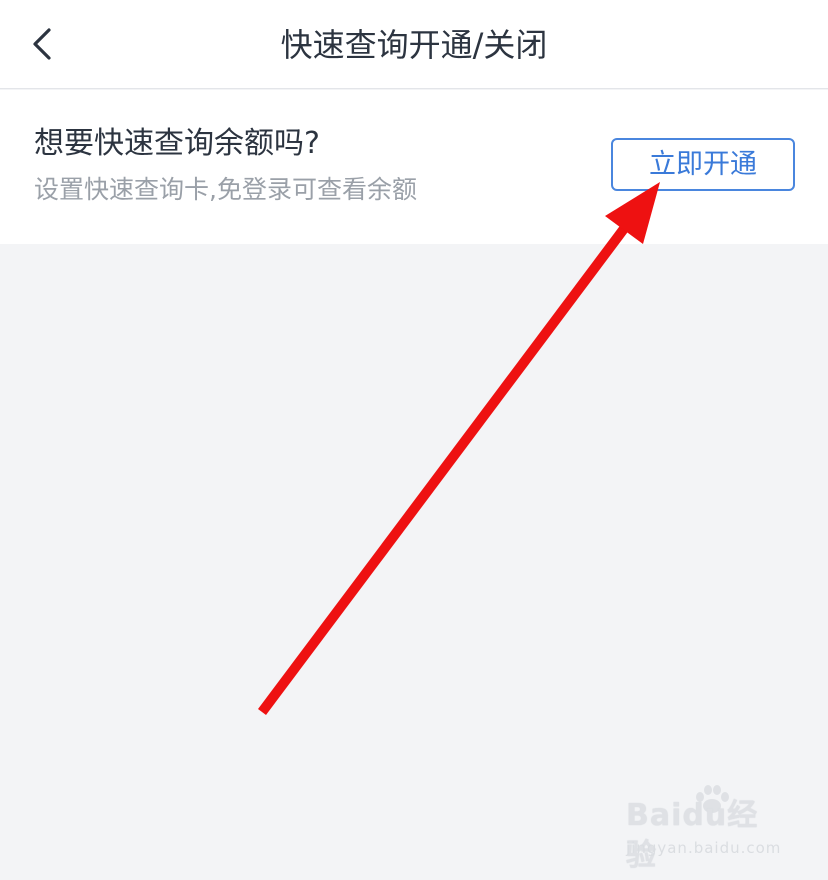  What do you see at coordinates (703, 164) in the screenshot?
I see `open-now-button: 立即开通` at bounding box center [703, 164].